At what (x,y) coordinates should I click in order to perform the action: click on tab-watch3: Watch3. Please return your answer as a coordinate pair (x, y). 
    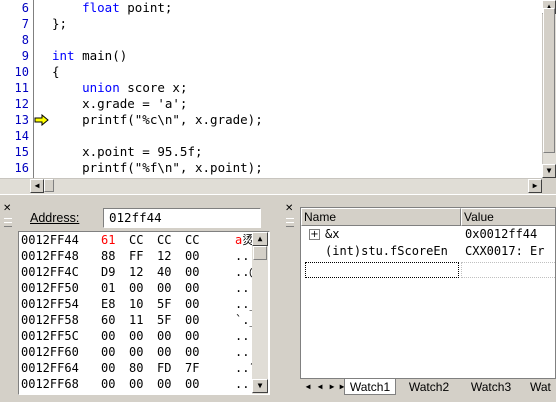
    Looking at the image, I should click on (491, 387).